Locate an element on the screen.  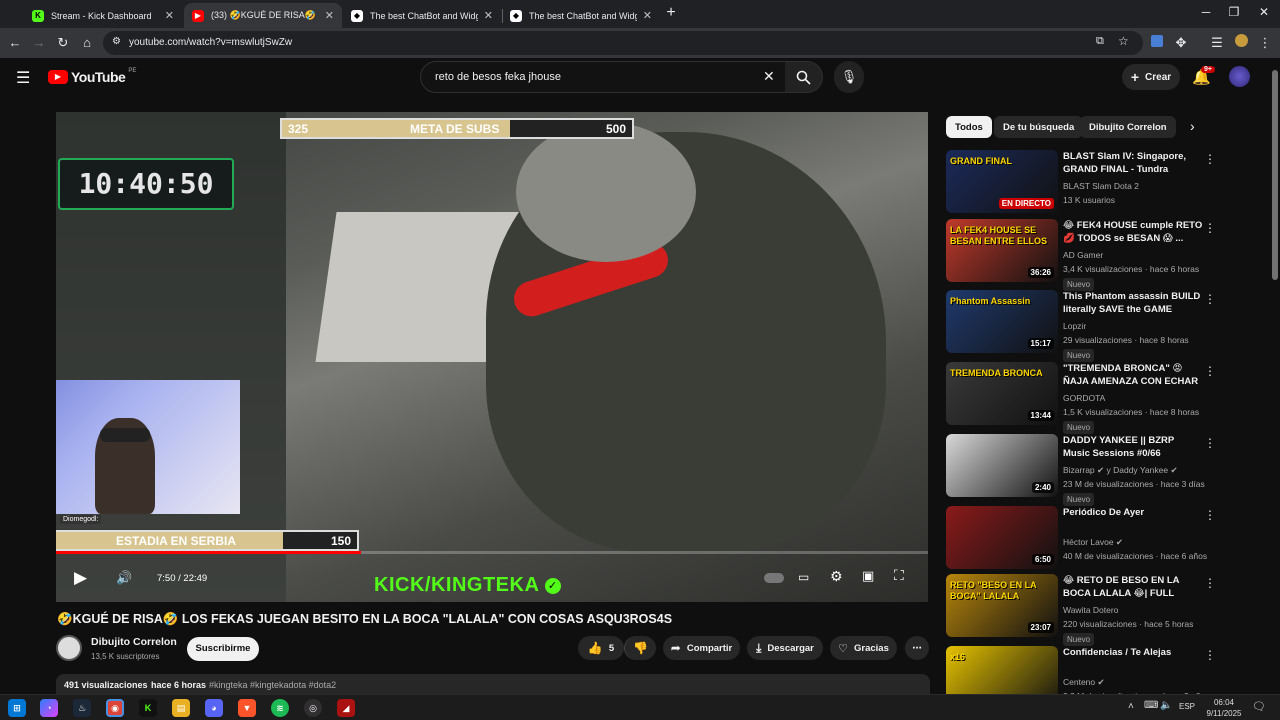
browser-tab-streamelements-1: ◆ The best ChatBot and Widgets ✕ is located at coordinates (422, 15).